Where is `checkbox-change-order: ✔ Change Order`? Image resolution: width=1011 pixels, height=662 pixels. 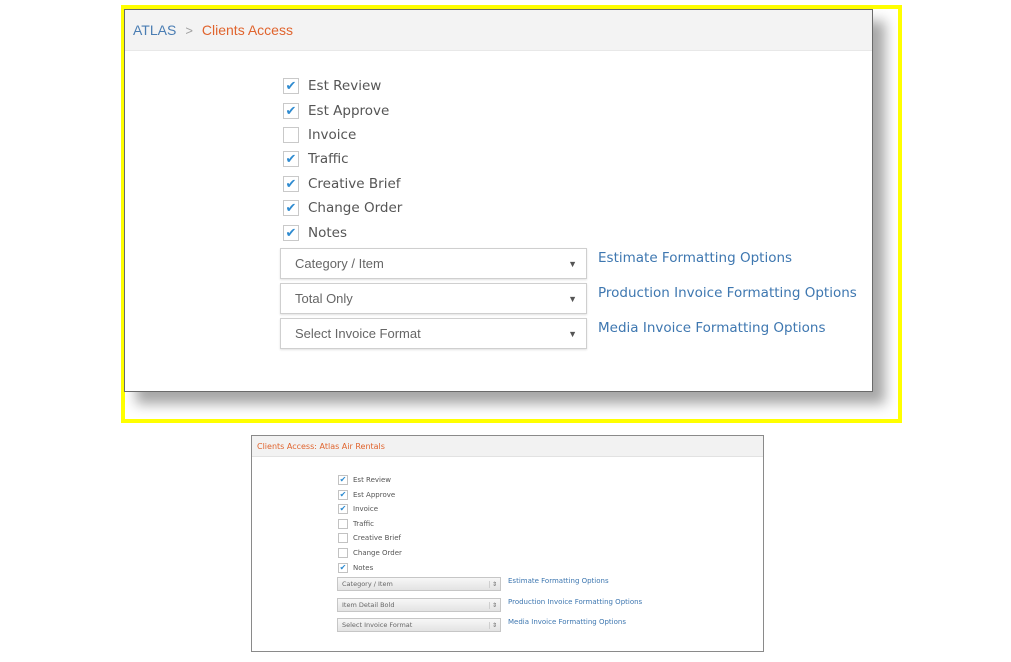 checkbox-change-order: ✔ Change Order is located at coordinates (342, 208).